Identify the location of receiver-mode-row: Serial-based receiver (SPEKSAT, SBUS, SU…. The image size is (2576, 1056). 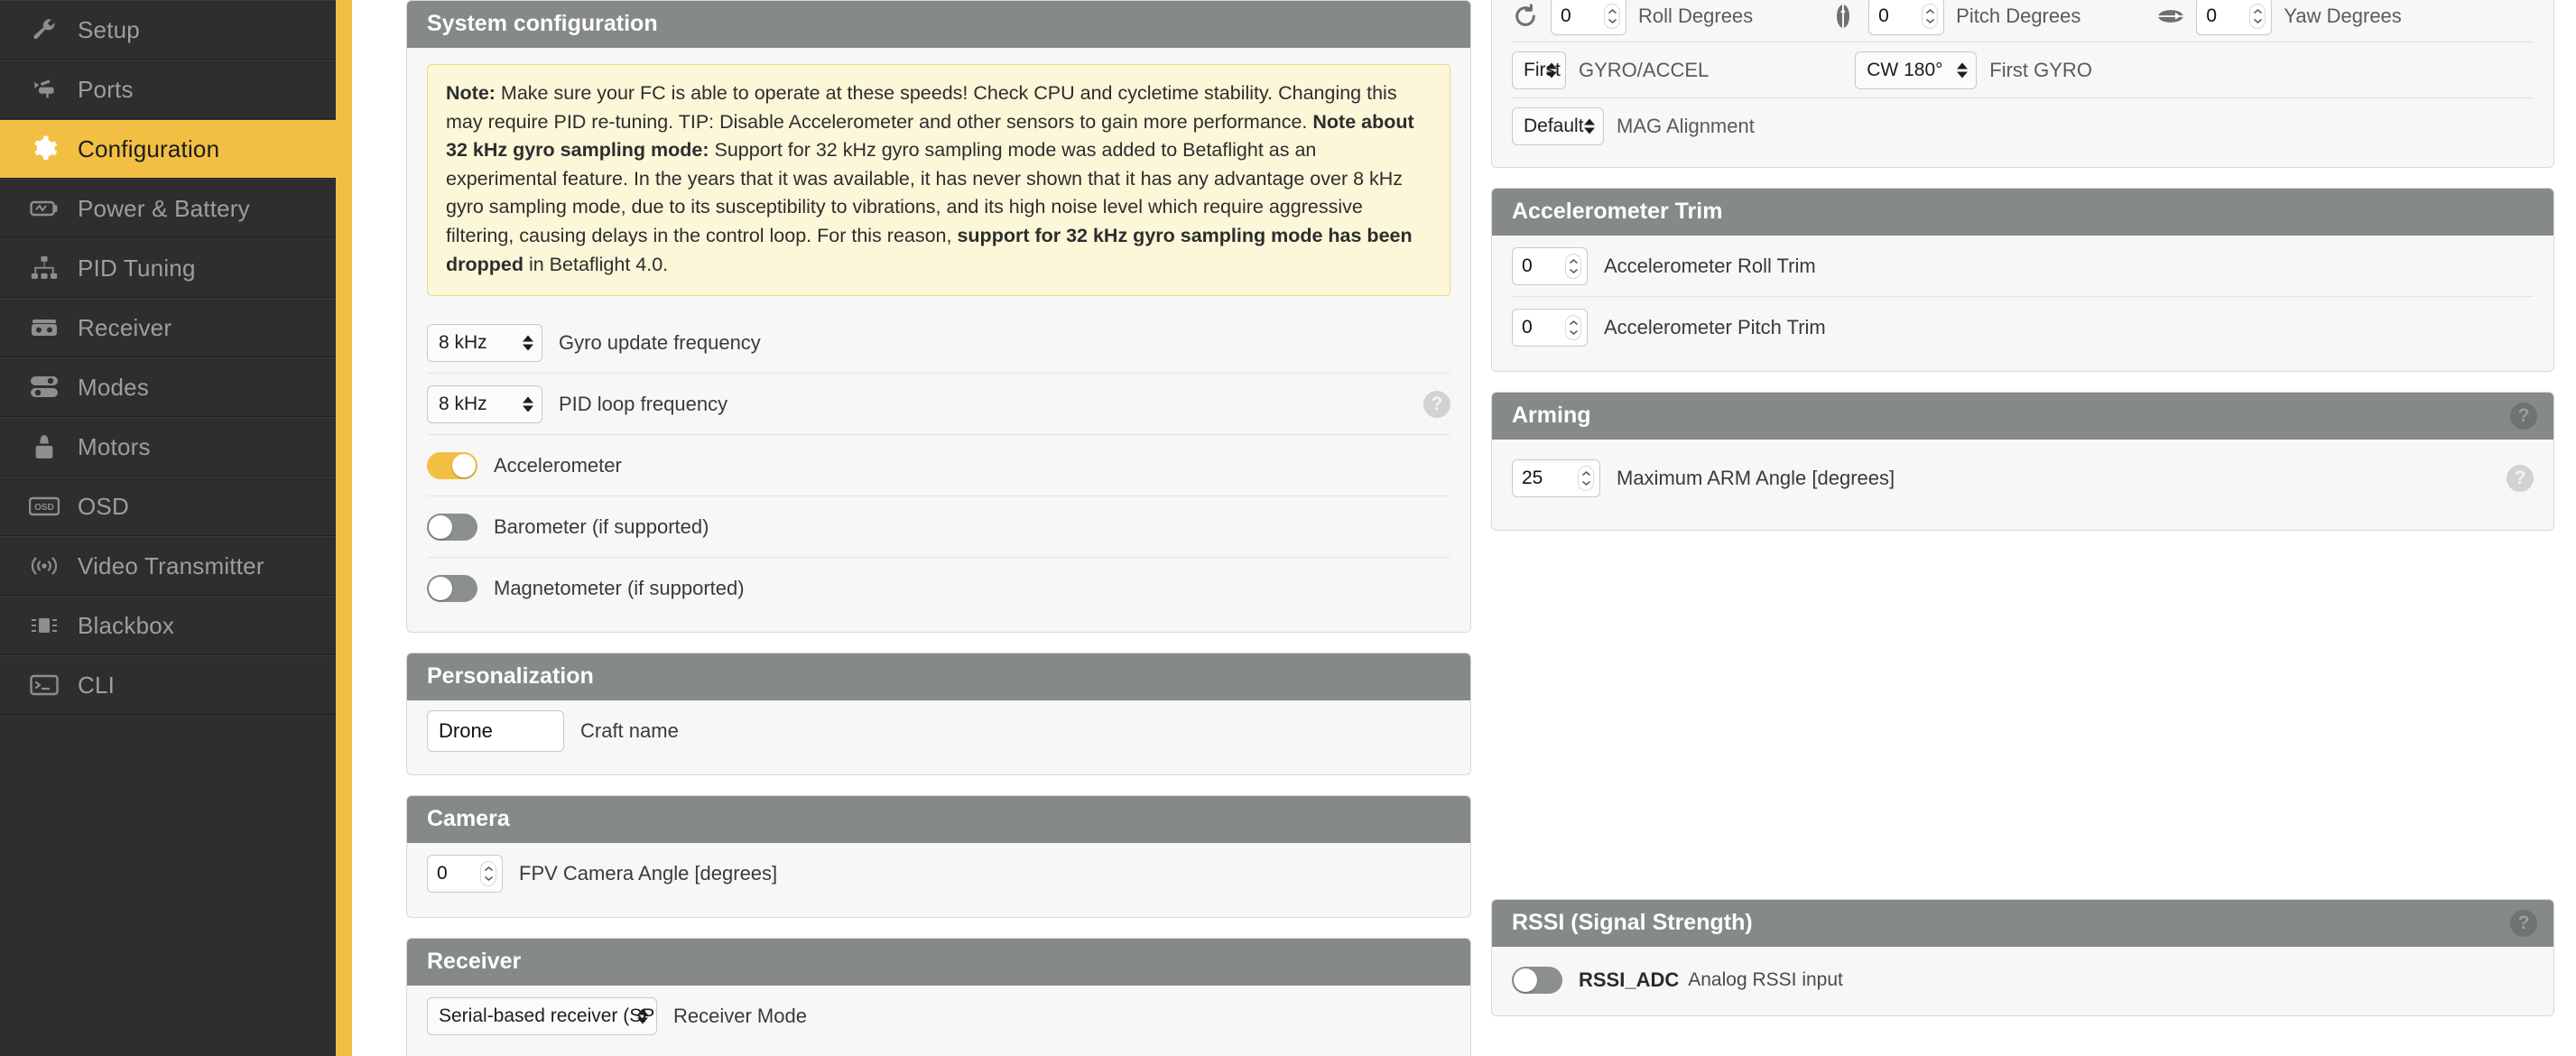
(939, 1016).